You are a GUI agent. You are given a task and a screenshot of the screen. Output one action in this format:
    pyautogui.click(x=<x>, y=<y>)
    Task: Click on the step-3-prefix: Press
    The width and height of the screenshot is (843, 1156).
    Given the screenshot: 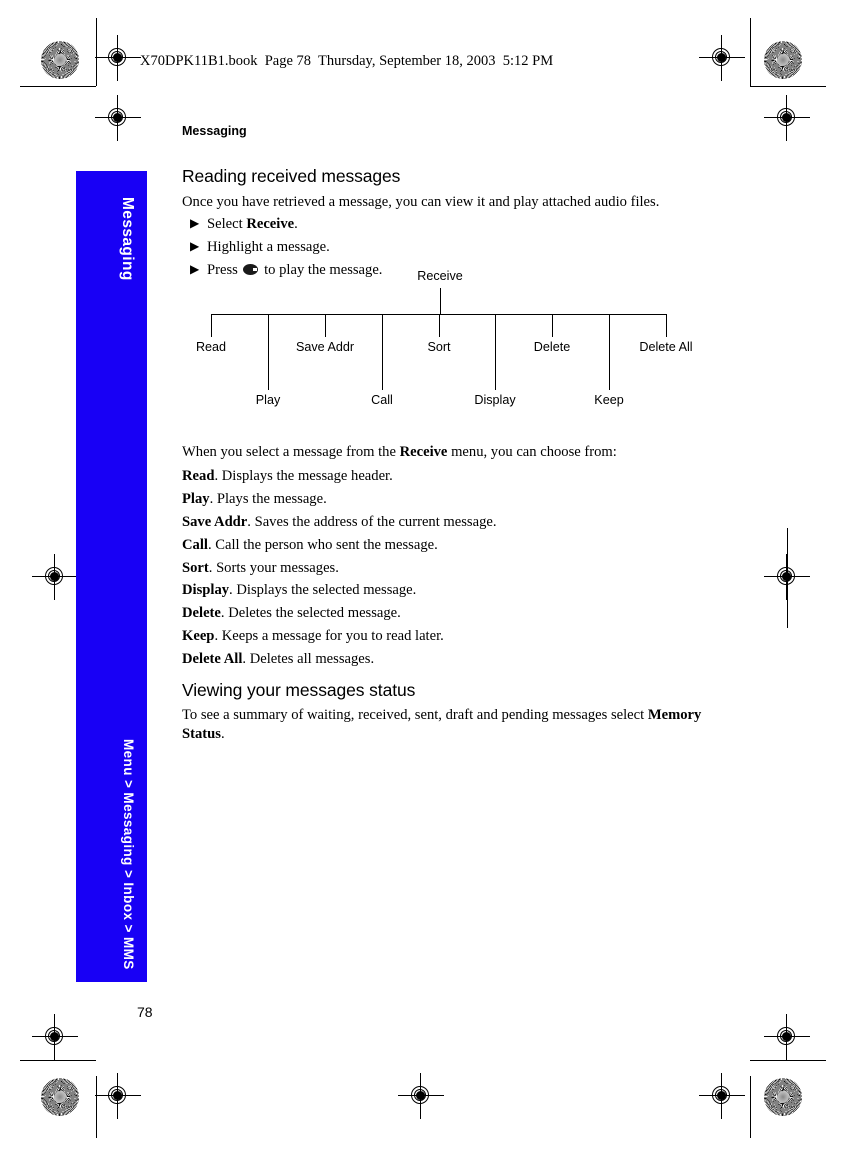 What is the action you would take?
    pyautogui.click(x=224, y=270)
    